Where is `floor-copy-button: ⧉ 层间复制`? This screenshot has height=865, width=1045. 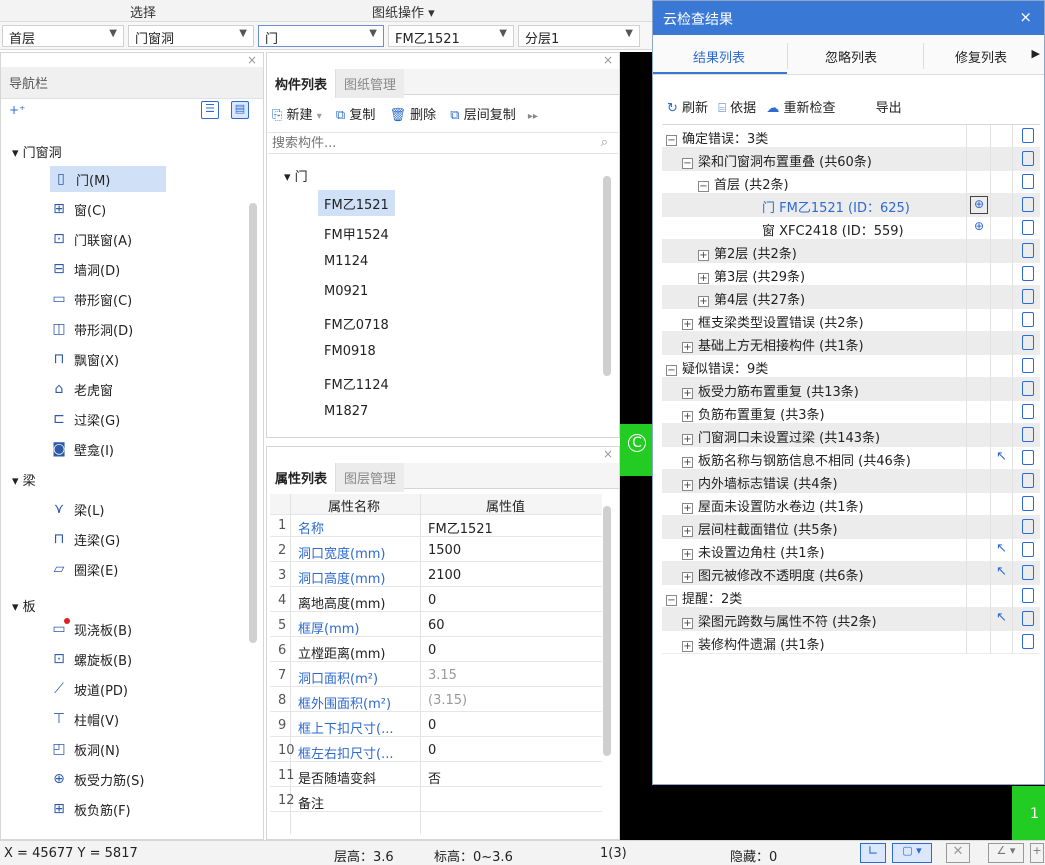 floor-copy-button: ⧉ 层间复制 is located at coordinates (482, 115).